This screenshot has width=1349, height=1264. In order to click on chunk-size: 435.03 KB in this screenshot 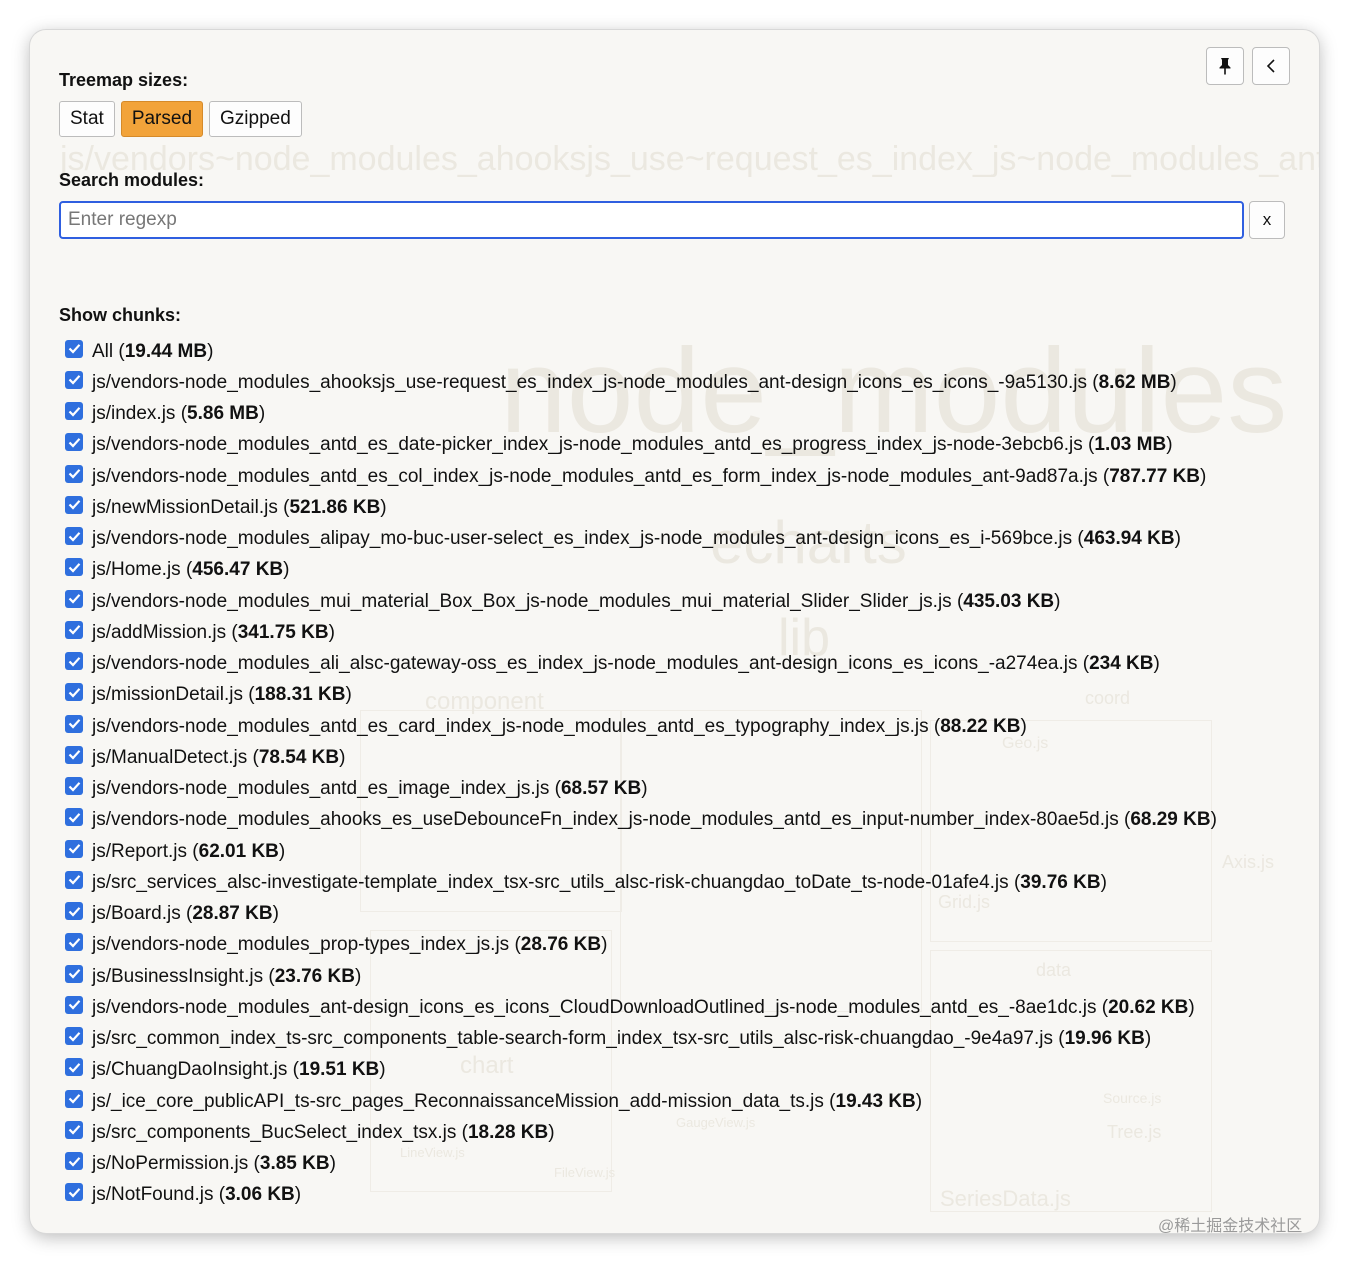, I will do `click(1009, 601)`.